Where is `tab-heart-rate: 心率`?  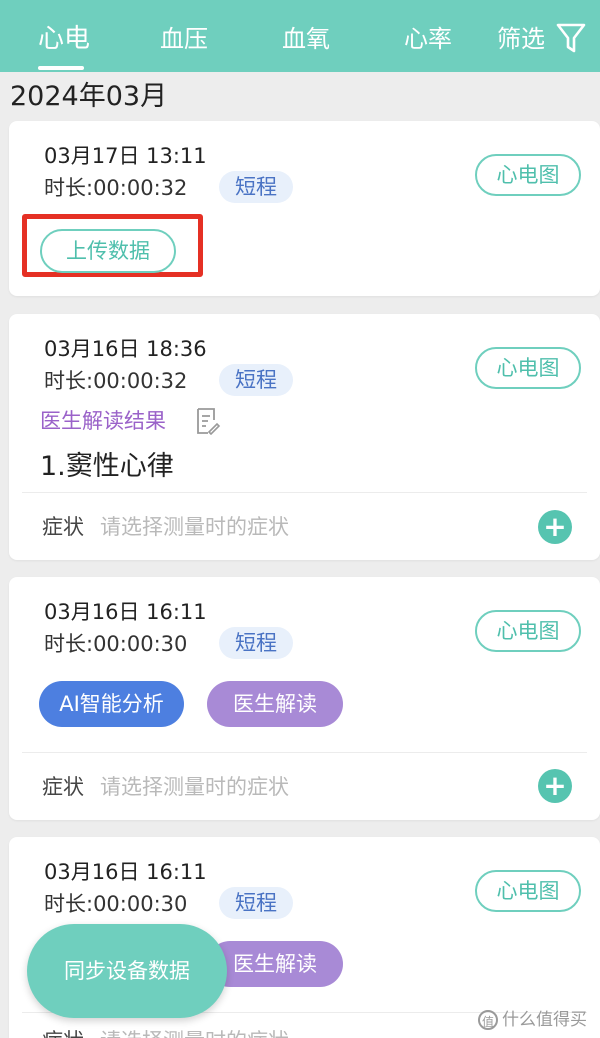 tab-heart-rate: 心率 is located at coordinates (428, 39).